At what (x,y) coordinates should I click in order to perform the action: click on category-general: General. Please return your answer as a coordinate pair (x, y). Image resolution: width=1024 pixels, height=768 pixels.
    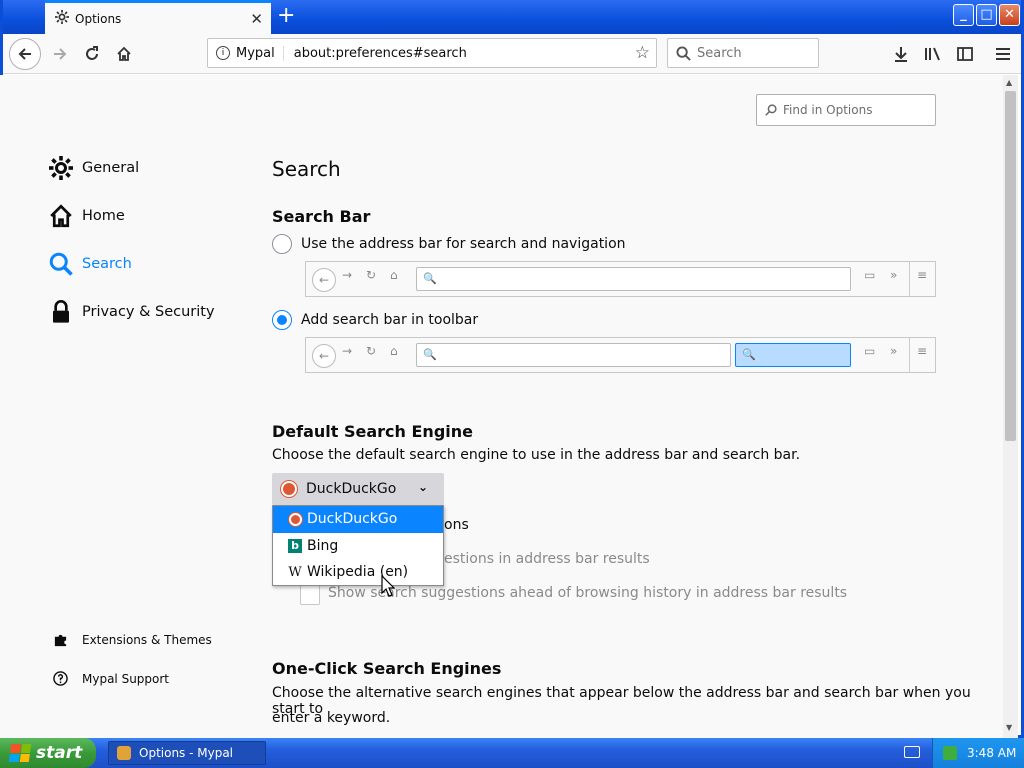
    Looking at the image, I should click on (93, 168).